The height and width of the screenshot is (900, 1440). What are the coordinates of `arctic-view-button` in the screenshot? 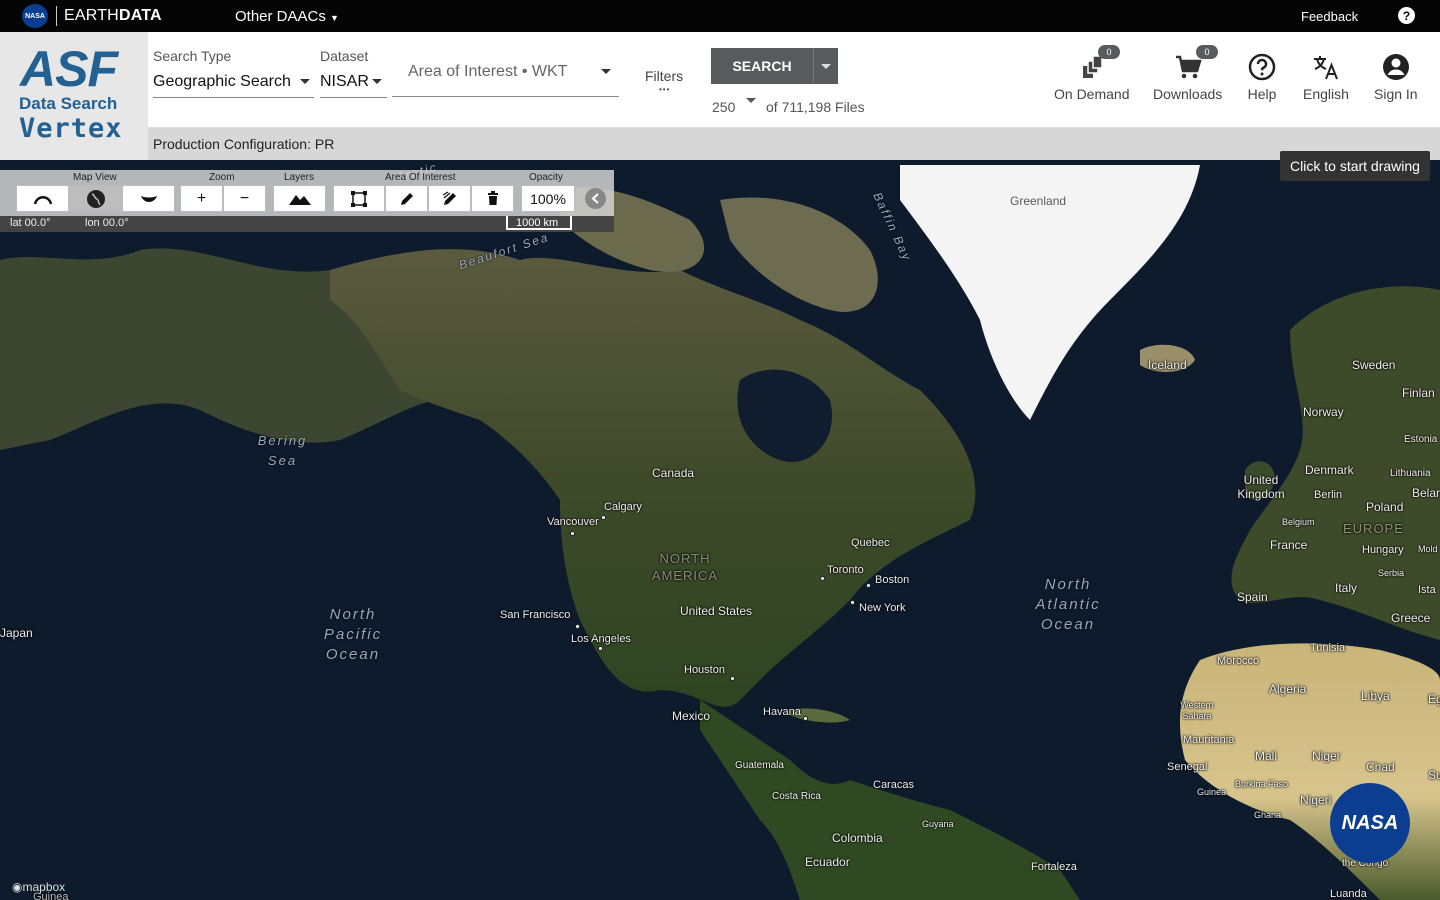 It's located at (42, 198).